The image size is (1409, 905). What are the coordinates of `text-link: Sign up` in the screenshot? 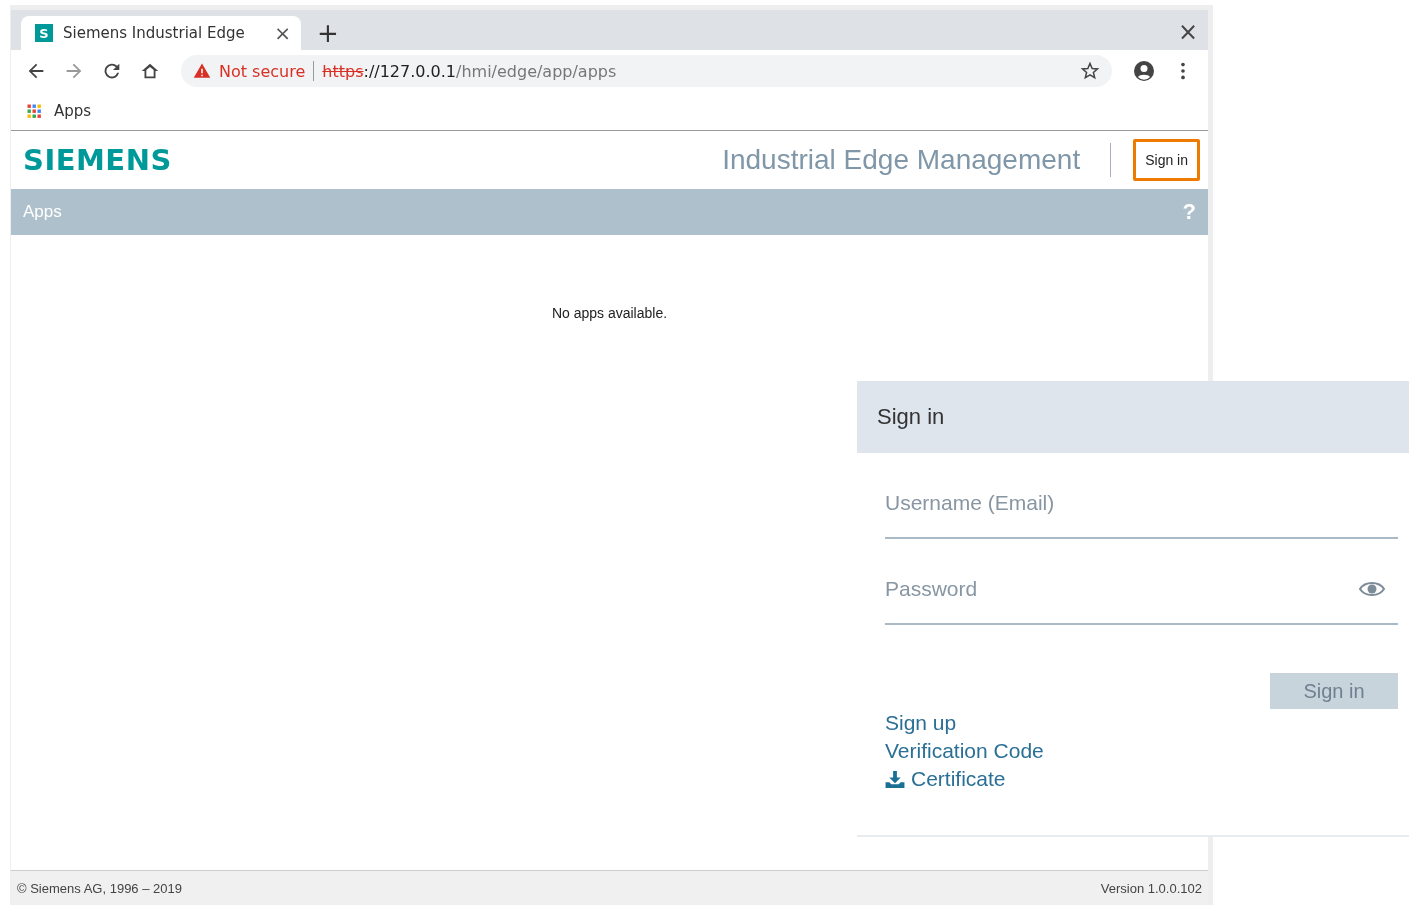 It's located at (921, 723).